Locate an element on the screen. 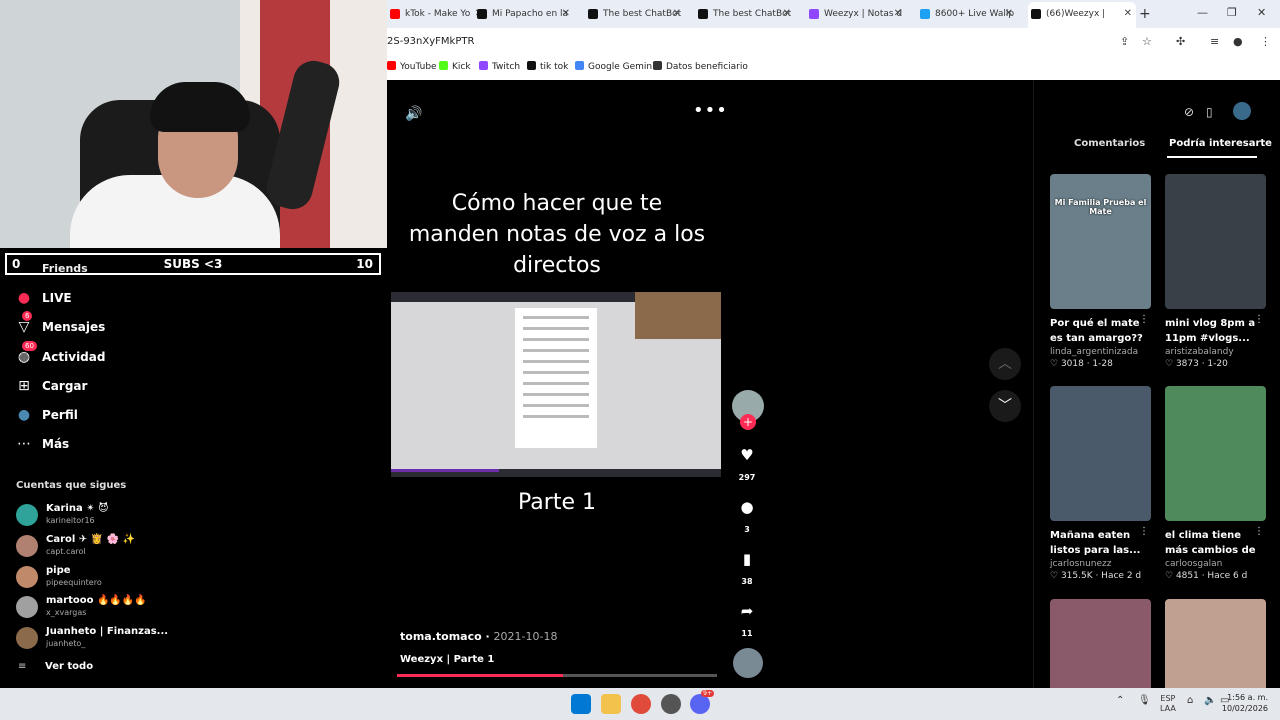 This screenshot has width=1280, height=720. minimize-icon: — is located at coordinates (1202, 12).